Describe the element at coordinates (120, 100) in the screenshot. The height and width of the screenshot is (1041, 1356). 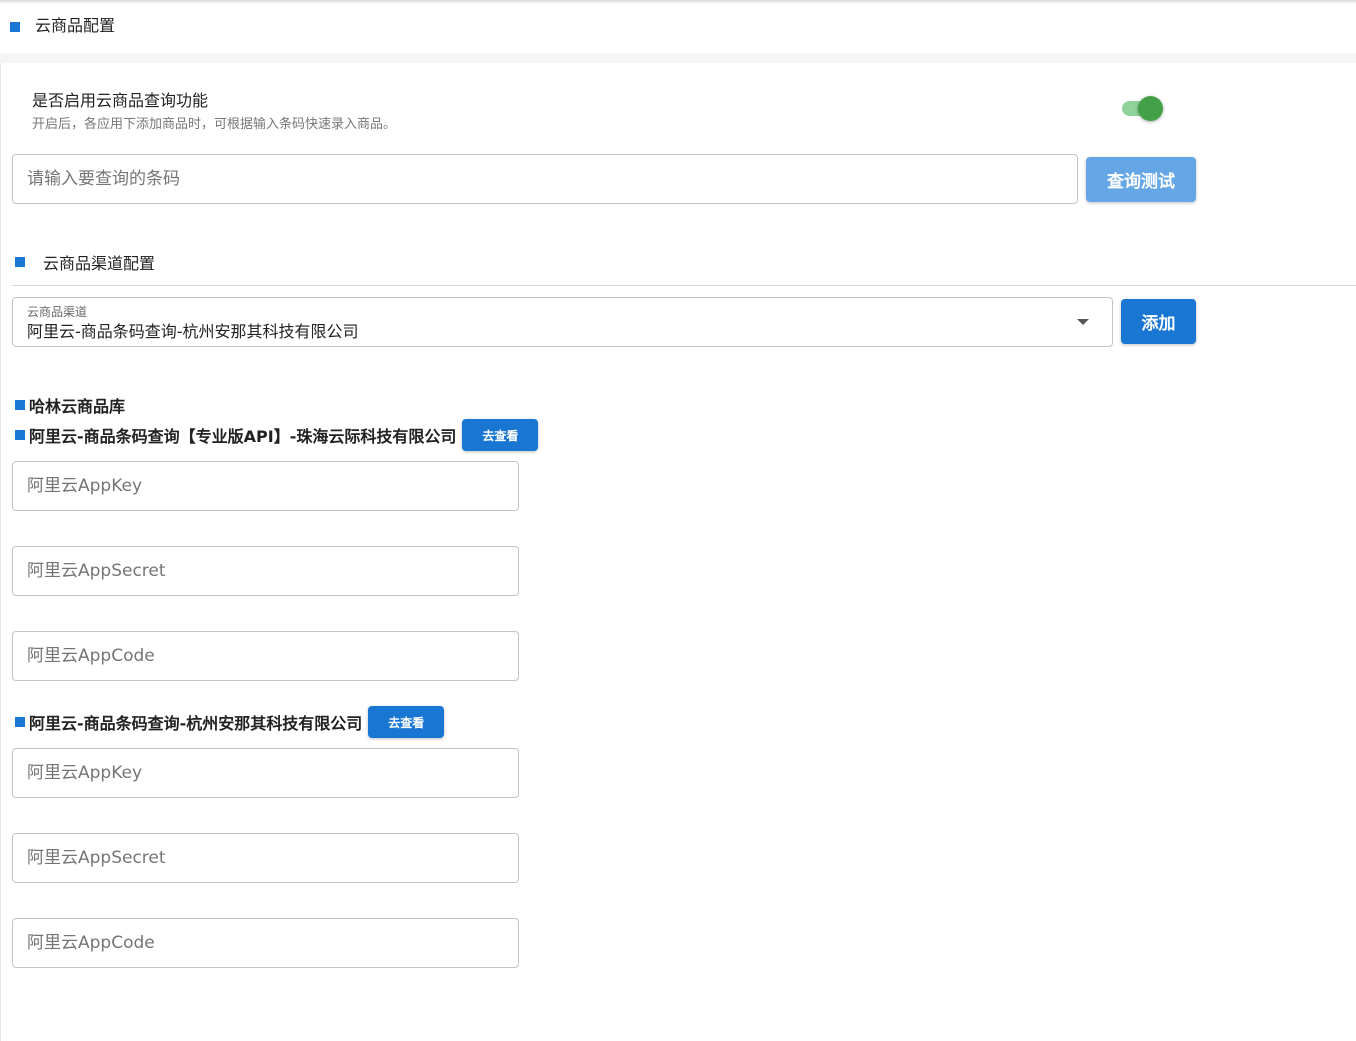
I see `enable-setting-title: 是否启用云商品查询功能` at that location.